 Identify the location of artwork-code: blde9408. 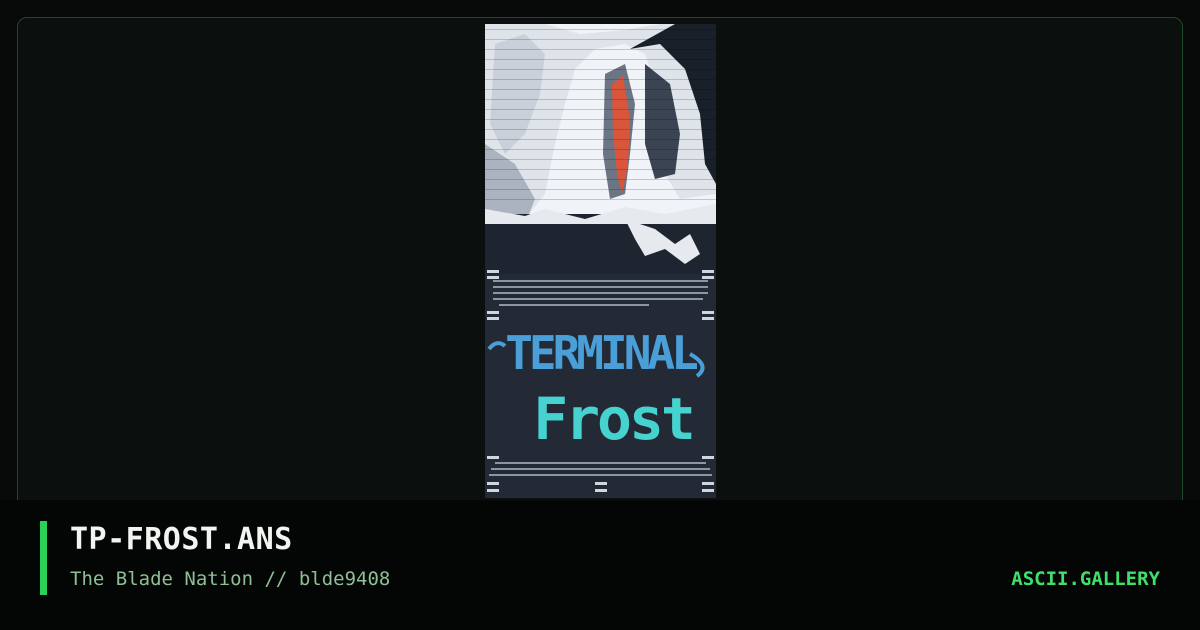
(344, 579).